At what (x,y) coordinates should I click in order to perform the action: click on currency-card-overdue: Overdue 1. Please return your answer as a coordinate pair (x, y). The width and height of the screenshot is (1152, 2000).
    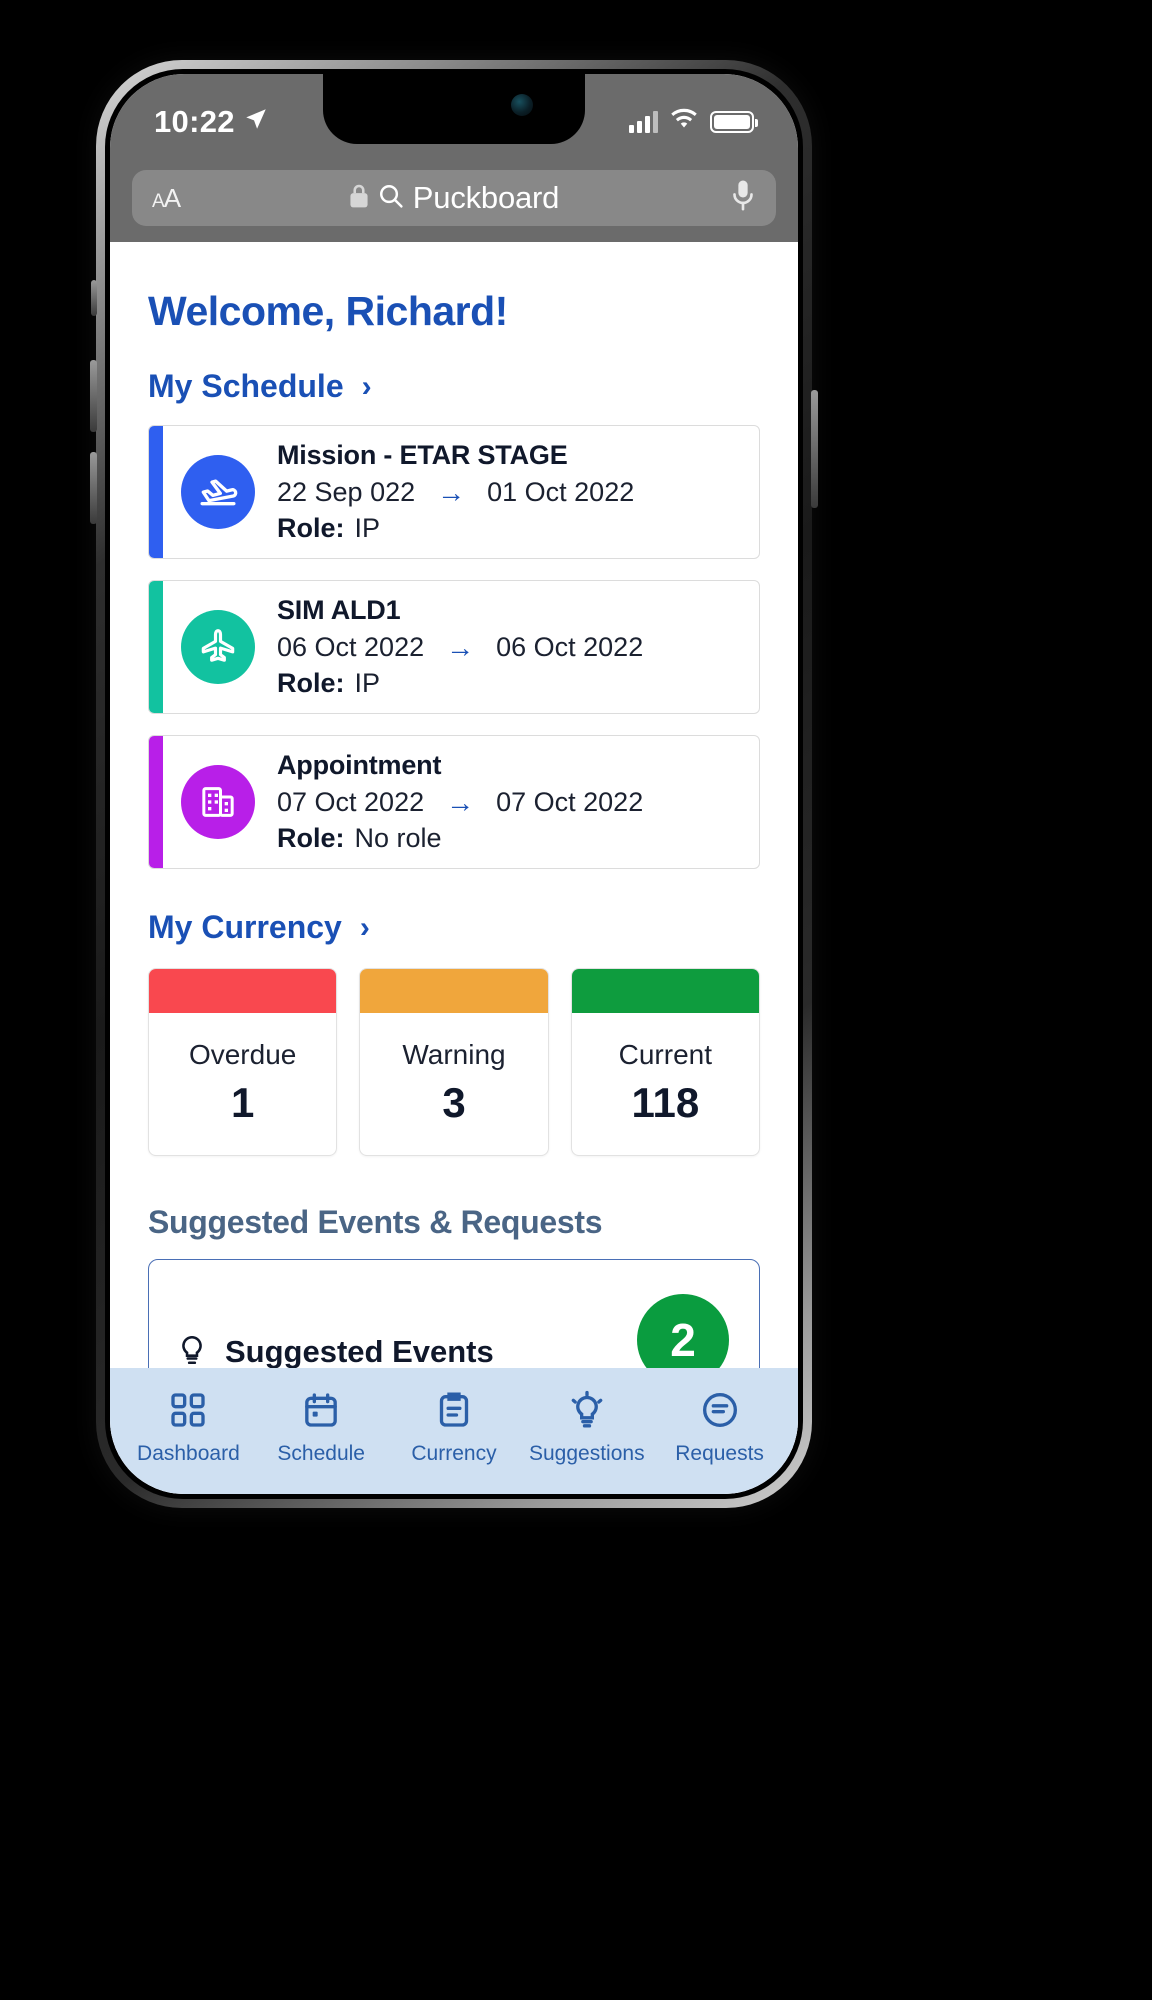
    Looking at the image, I should click on (243, 1062).